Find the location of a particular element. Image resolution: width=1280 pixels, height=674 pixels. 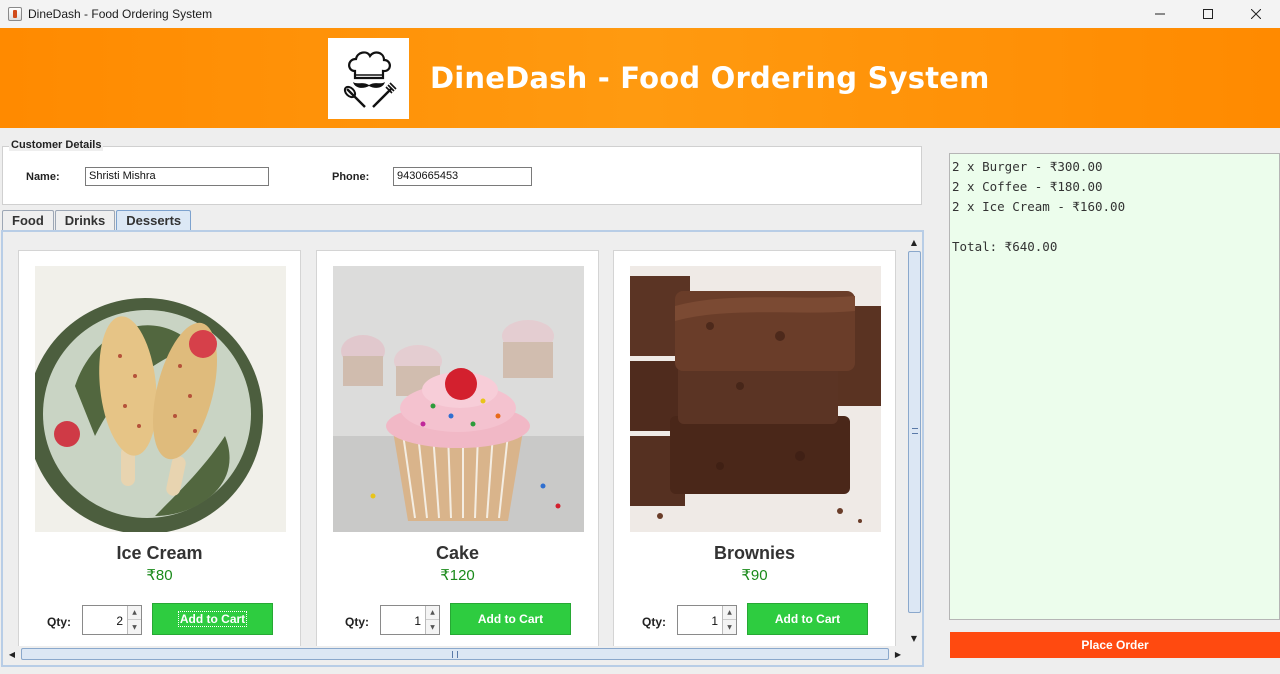

order-line-spacer is located at coordinates (1114, 229).